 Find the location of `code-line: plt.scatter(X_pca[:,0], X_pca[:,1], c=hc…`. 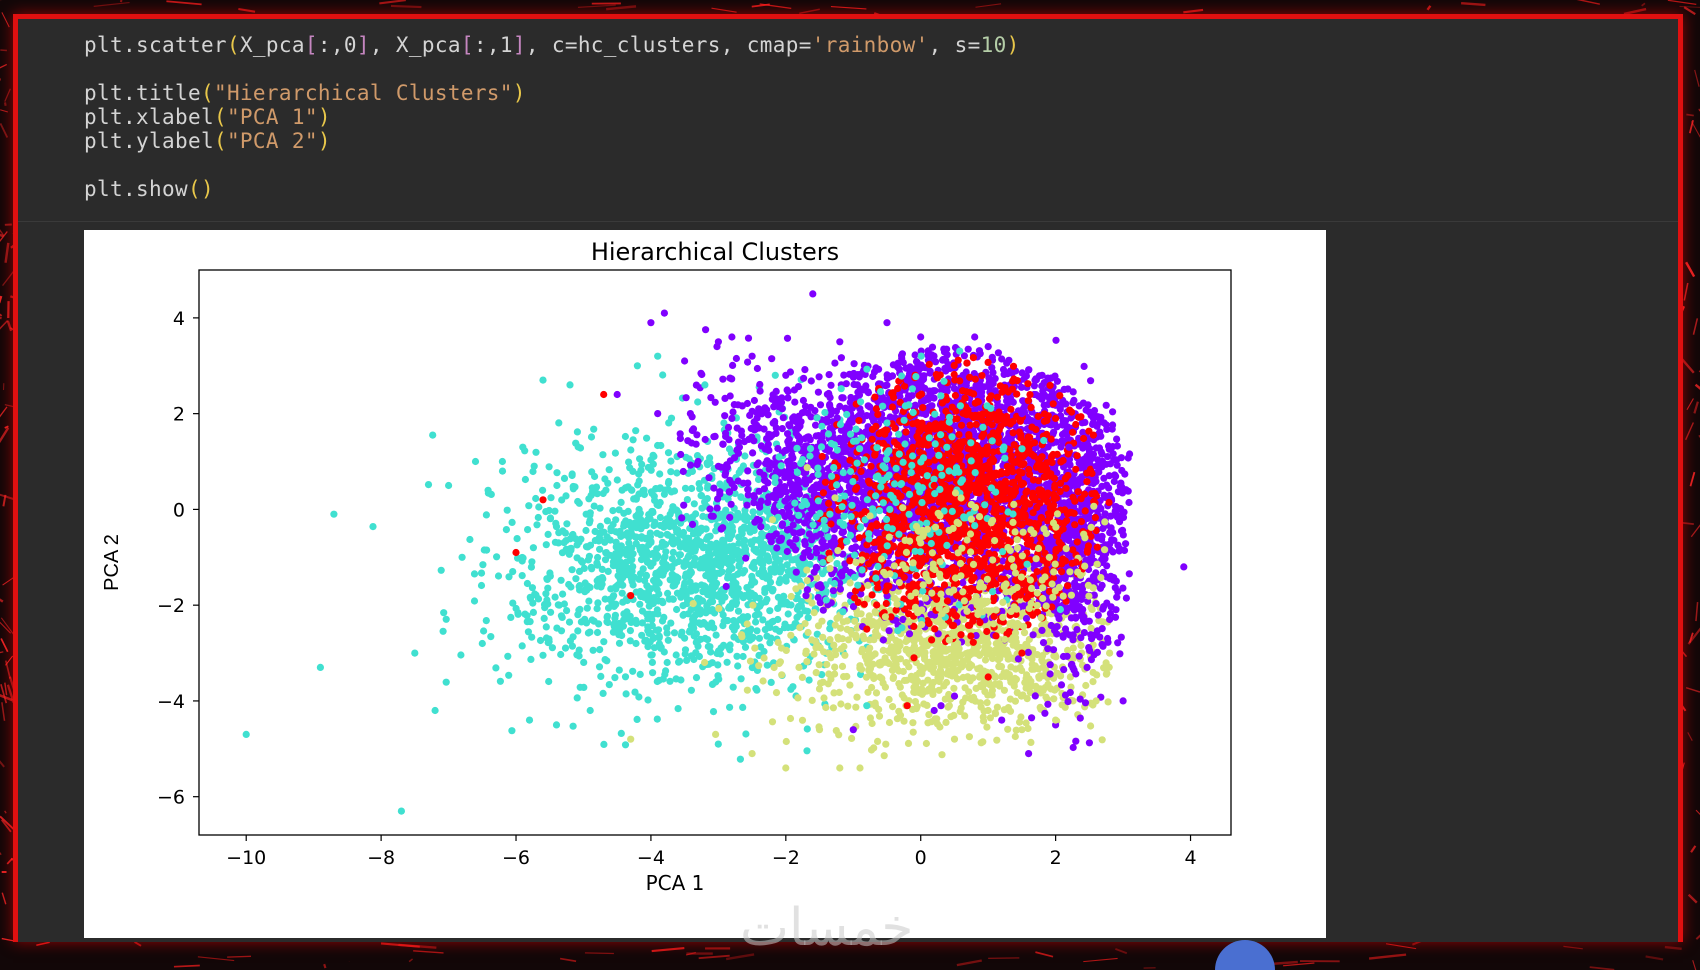

code-line: plt.scatter(X_pca[:,0], X_pca[:,1], c=hc… is located at coordinates (552, 45).